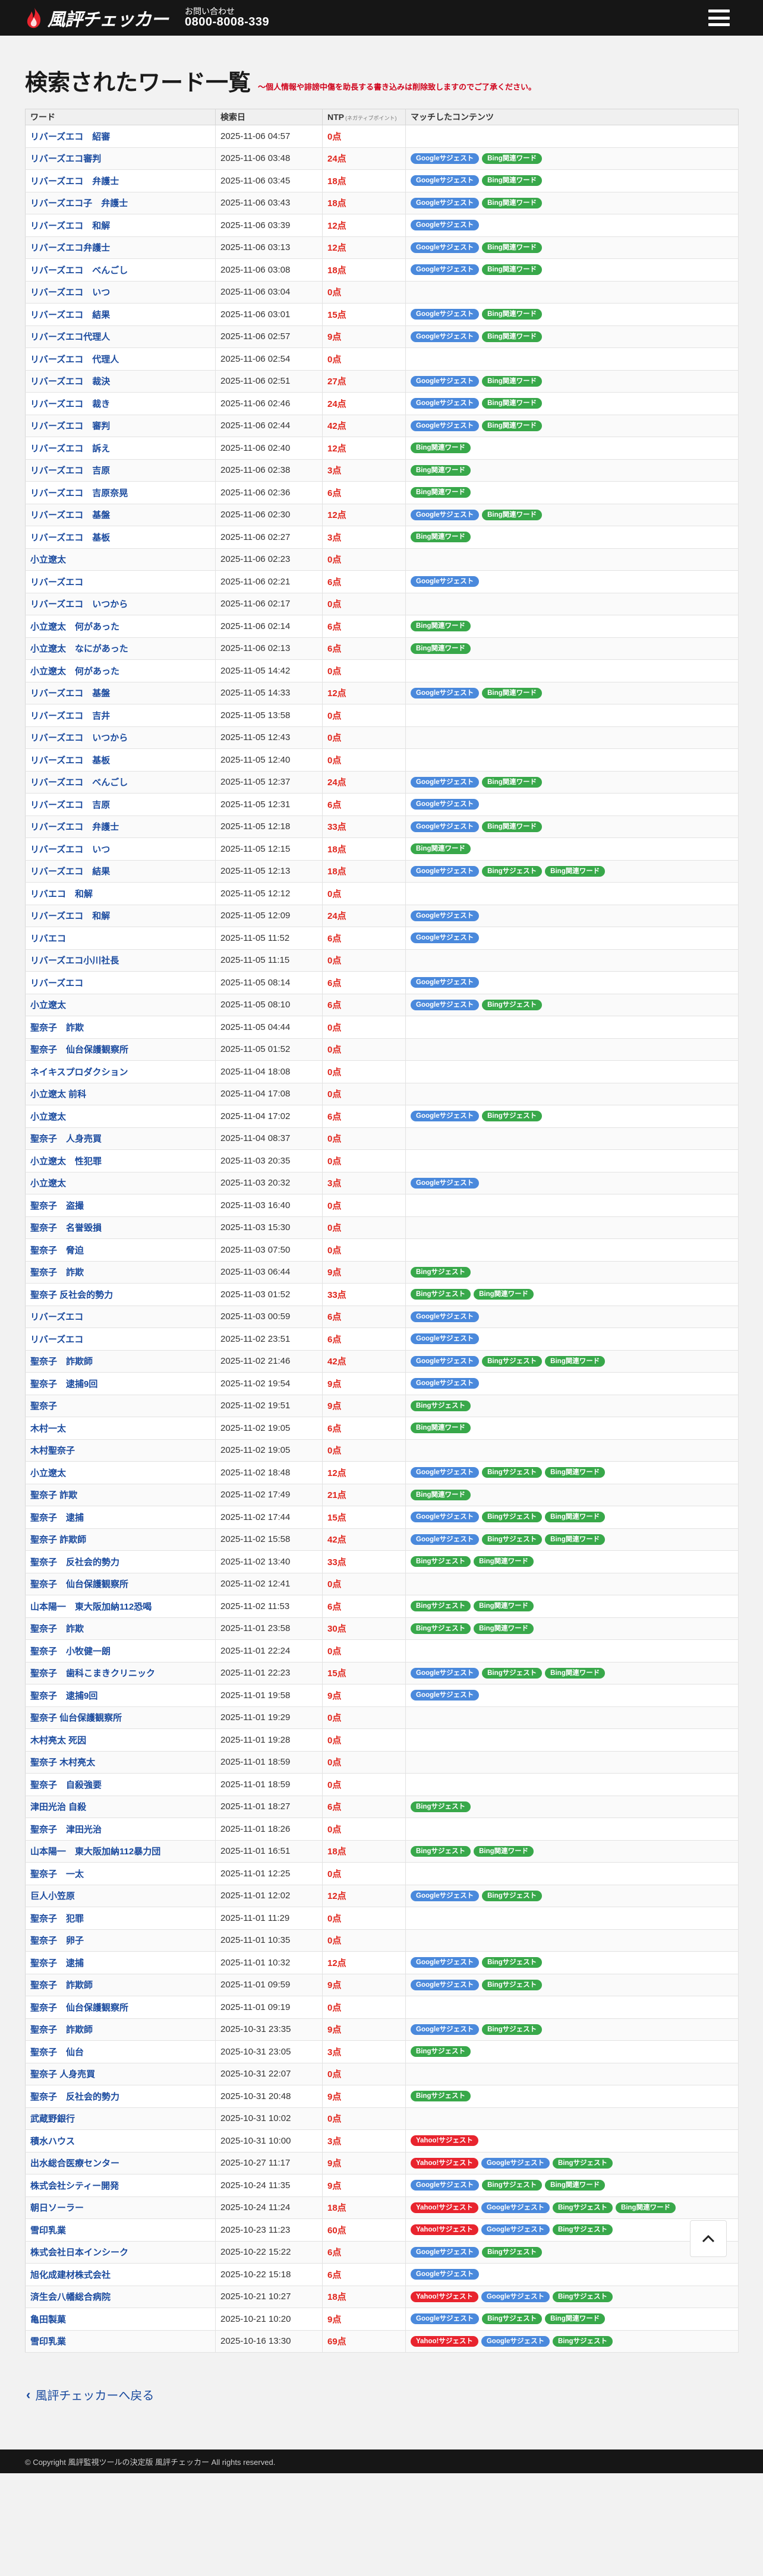 The image size is (763, 2576). Describe the element at coordinates (48, 1429) in the screenshot. I see `word-link: 木村一太` at that location.